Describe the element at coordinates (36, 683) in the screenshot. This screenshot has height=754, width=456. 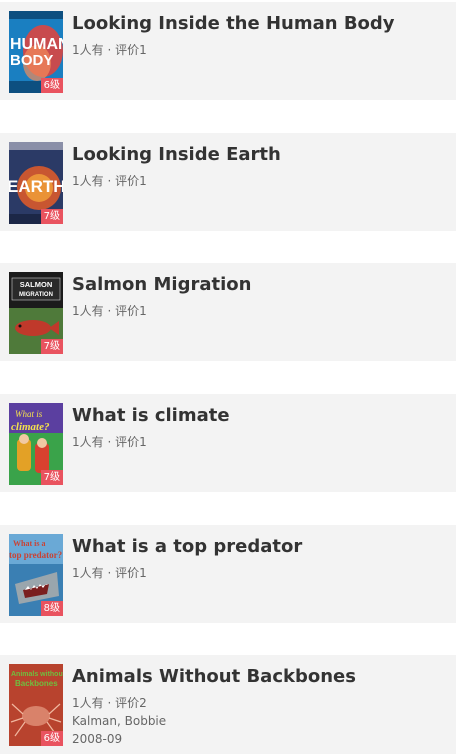
I see `svg-text: Backbones` at that location.